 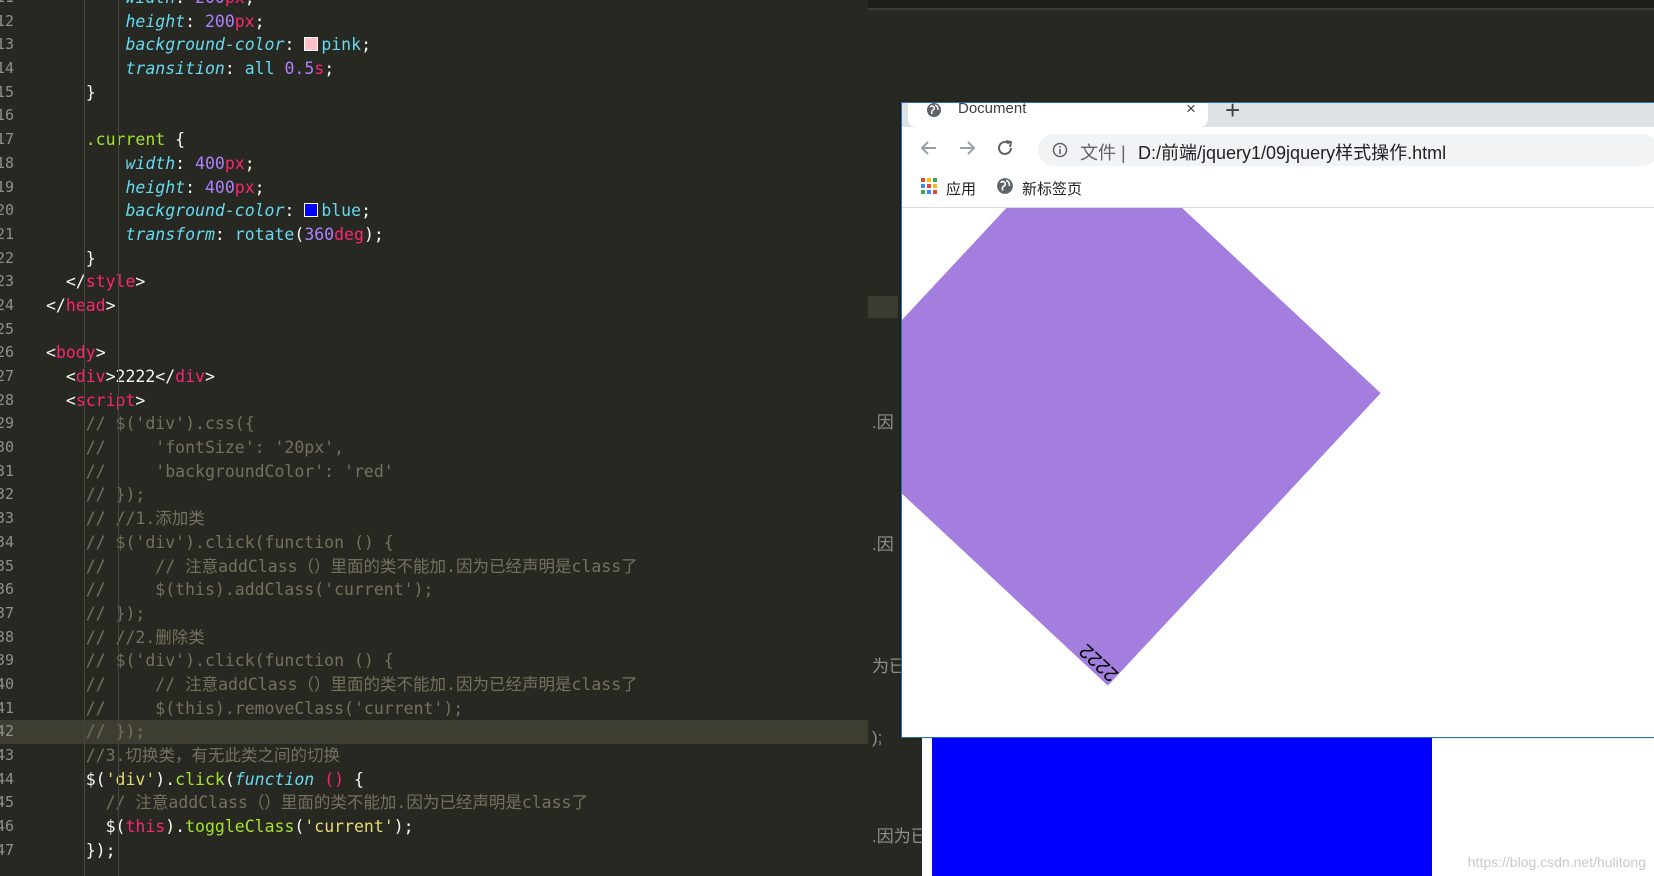 What do you see at coordinates (1099, 662) in the screenshot?
I see `div-text: 2222` at bounding box center [1099, 662].